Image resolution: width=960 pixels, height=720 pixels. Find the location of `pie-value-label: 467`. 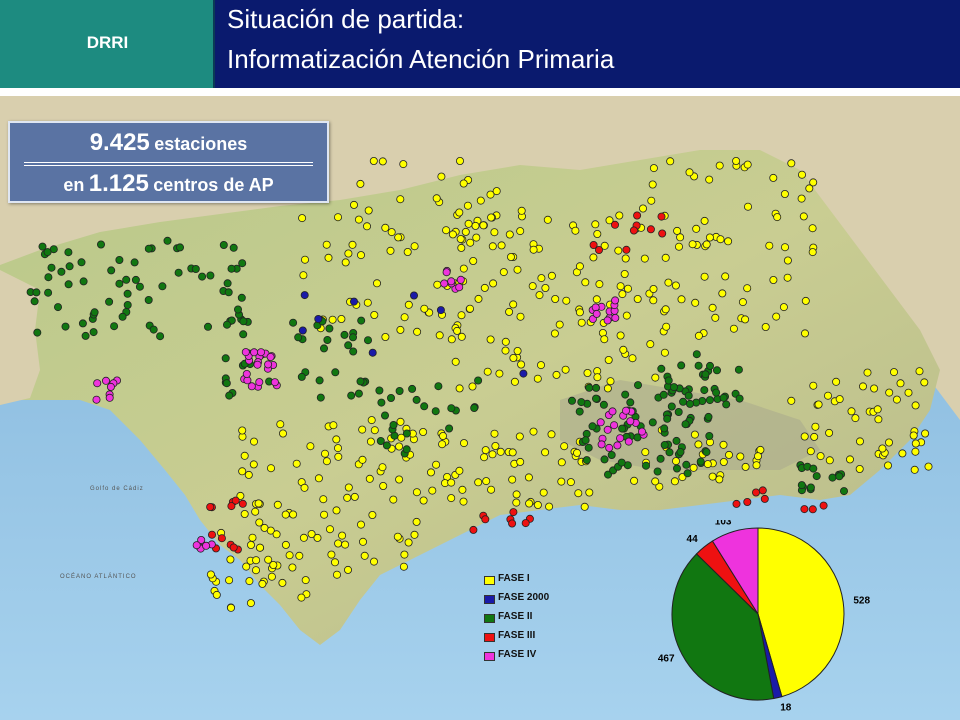

pie-value-label: 467 is located at coordinates (666, 659).